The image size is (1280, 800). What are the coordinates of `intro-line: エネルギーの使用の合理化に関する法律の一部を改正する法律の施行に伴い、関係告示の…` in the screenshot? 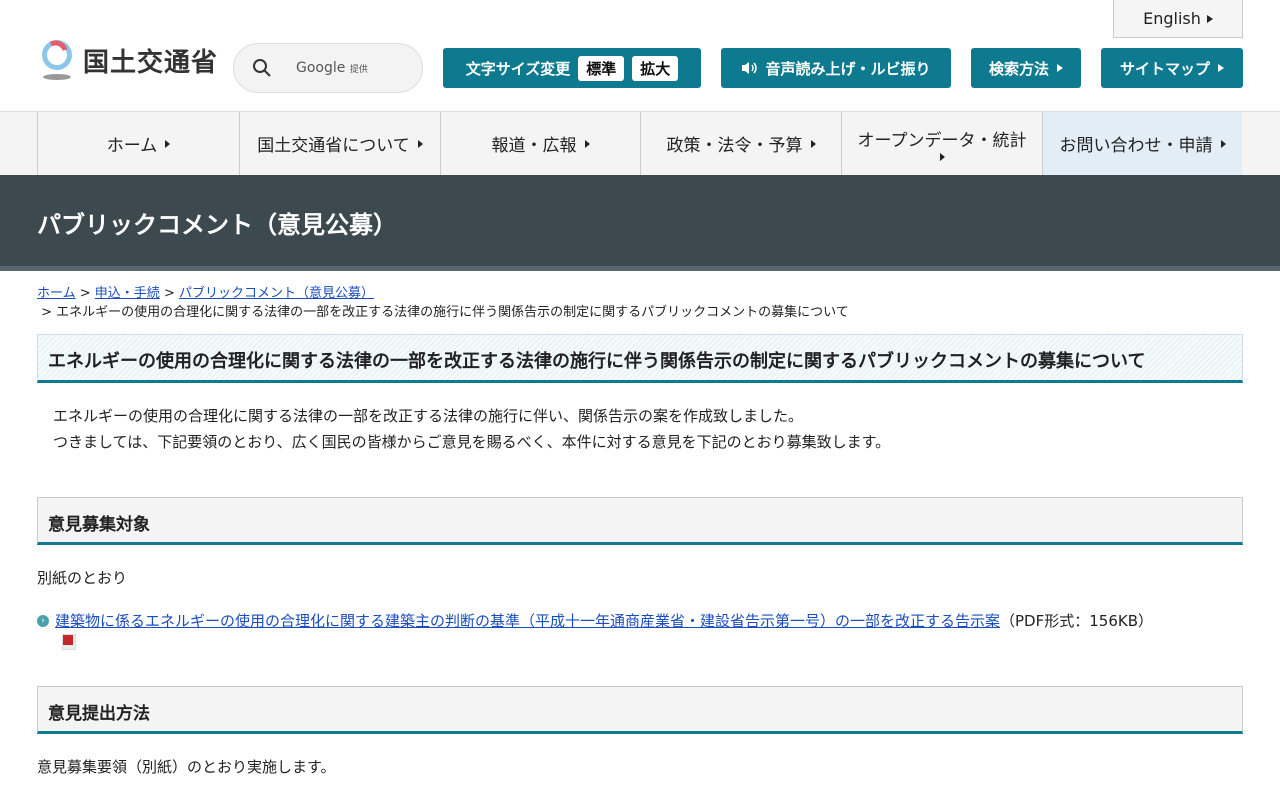 It's located at (428, 416).